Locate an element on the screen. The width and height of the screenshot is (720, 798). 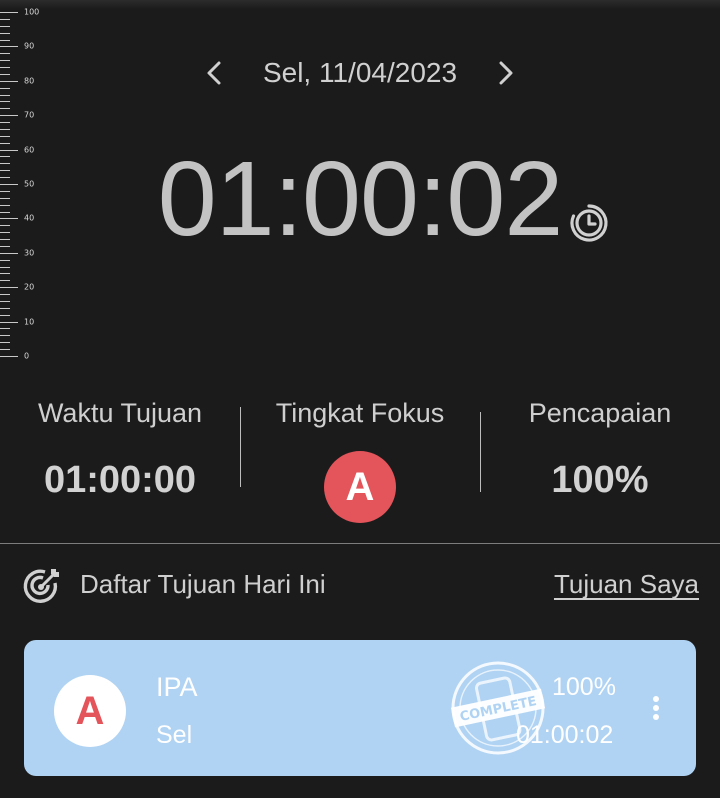
date-navigation: Sel, 11/04/2023 is located at coordinates (360, 73).